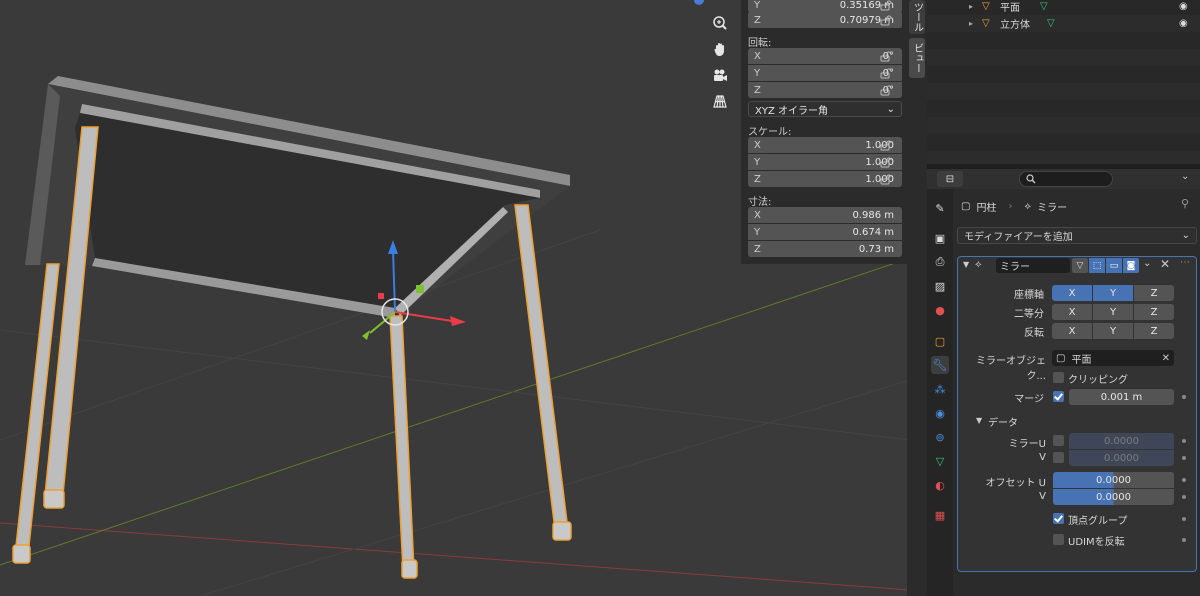 This screenshot has width=1200, height=596. Describe the element at coordinates (825, 215) in the screenshot. I see `dimensions-x-field: X 0.986 m` at that location.